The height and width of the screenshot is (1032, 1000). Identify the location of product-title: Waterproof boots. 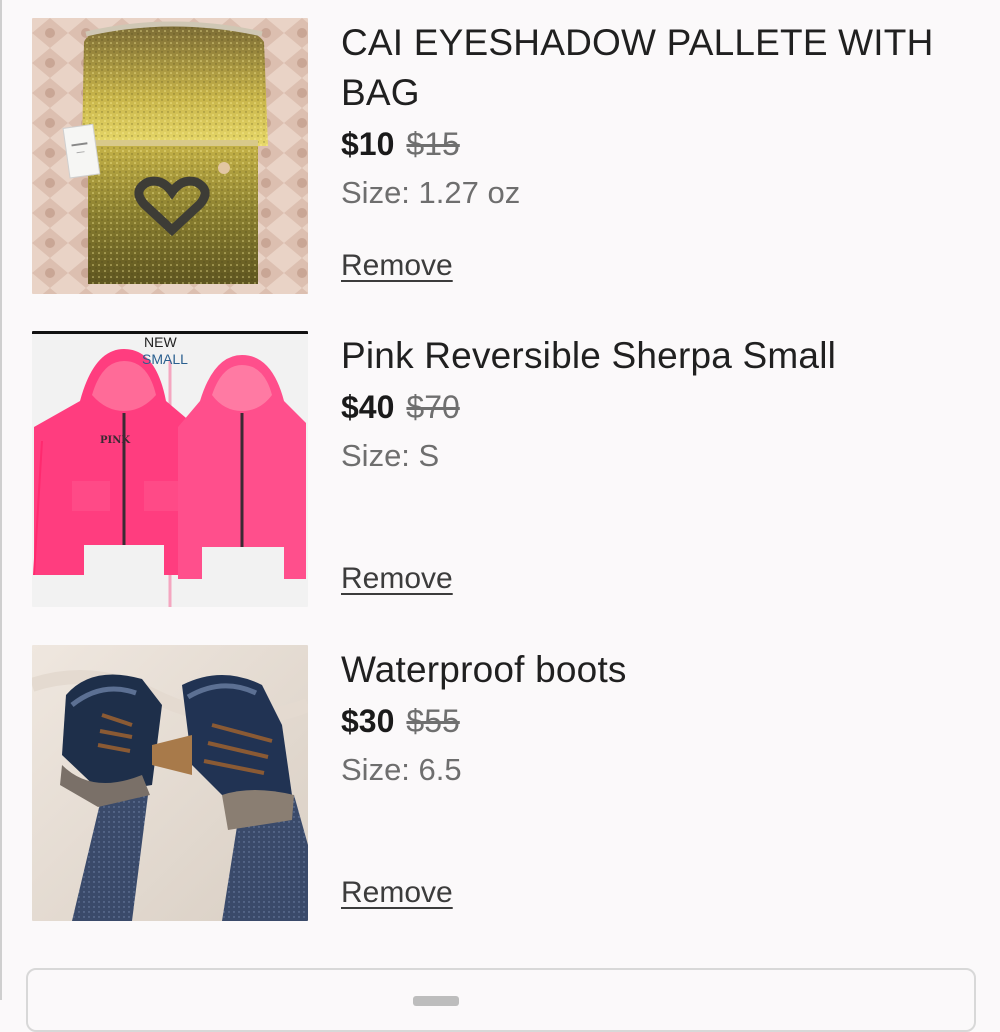
(651, 670).